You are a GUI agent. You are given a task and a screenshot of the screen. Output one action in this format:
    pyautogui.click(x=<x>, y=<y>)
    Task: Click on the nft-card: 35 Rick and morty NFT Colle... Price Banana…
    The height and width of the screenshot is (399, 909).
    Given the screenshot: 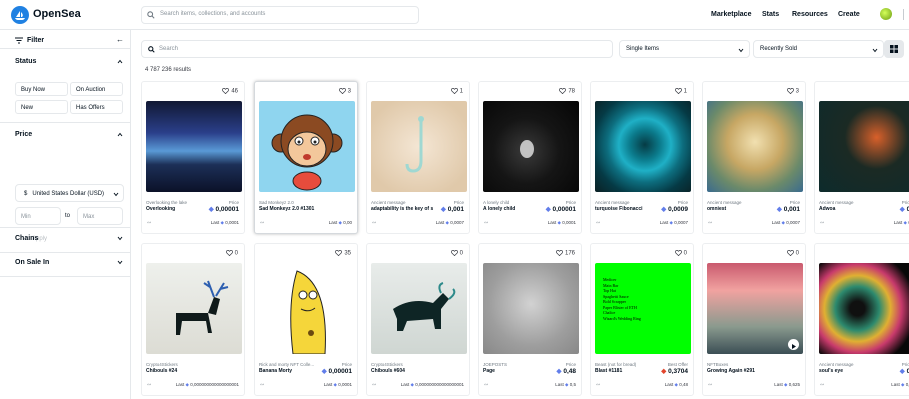 What is the action you would take?
    pyautogui.click(x=306, y=319)
    